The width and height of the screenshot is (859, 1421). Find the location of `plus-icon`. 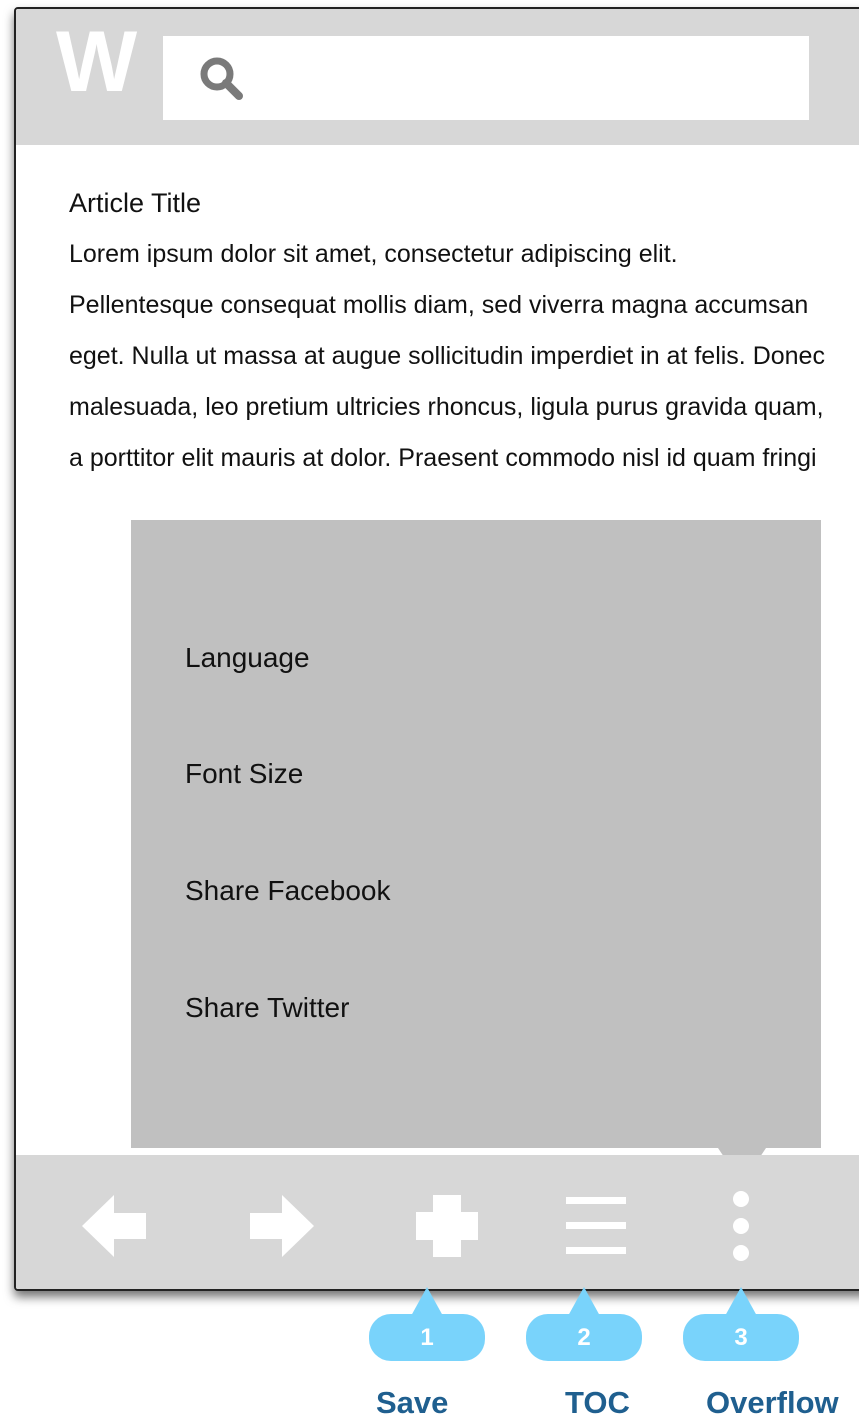

plus-icon is located at coordinates (447, 1226).